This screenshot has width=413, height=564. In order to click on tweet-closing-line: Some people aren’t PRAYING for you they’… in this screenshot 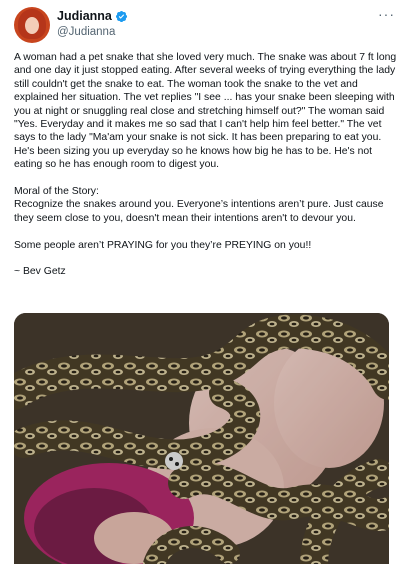, I will do `click(163, 245)`.